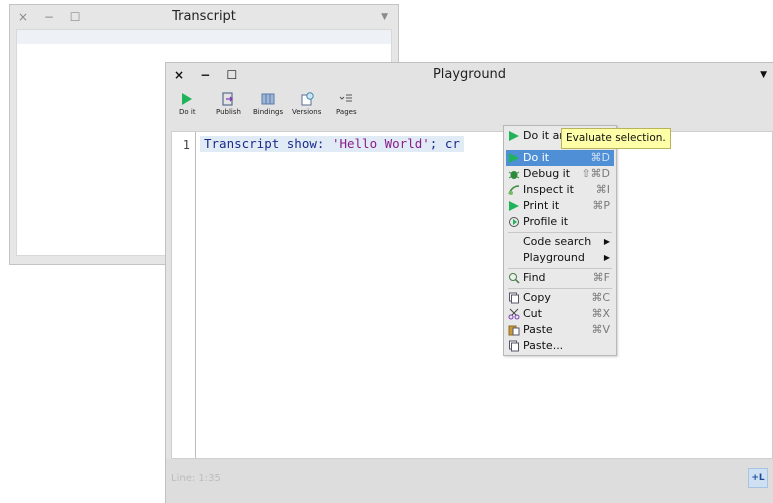 This screenshot has height=503, width=773. I want to click on menu-item-print-it: Print it ⌘P, so click(560, 206).